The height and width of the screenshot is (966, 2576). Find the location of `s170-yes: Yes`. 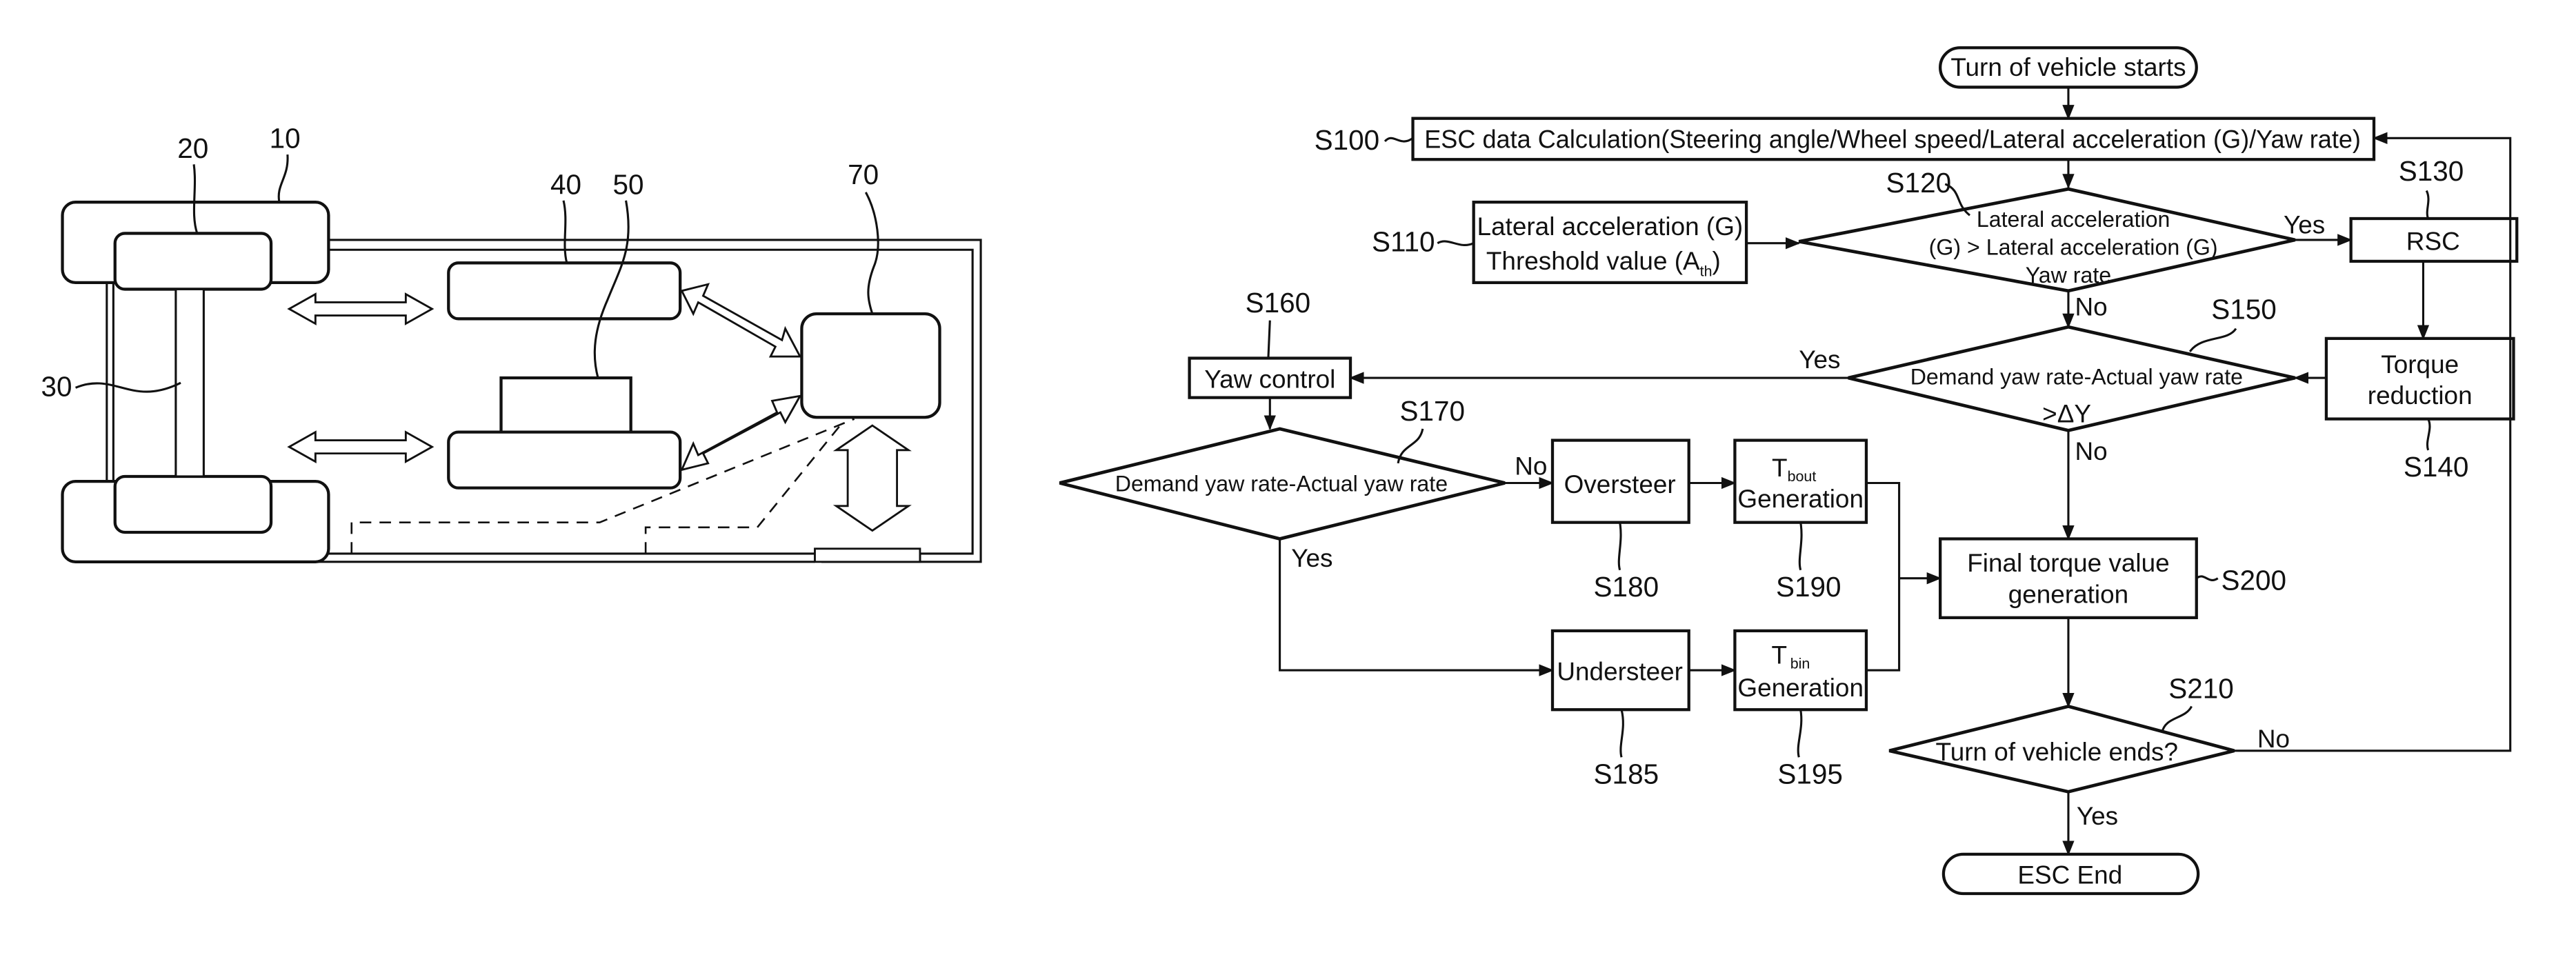

s170-yes: Yes is located at coordinates (1311, 558).